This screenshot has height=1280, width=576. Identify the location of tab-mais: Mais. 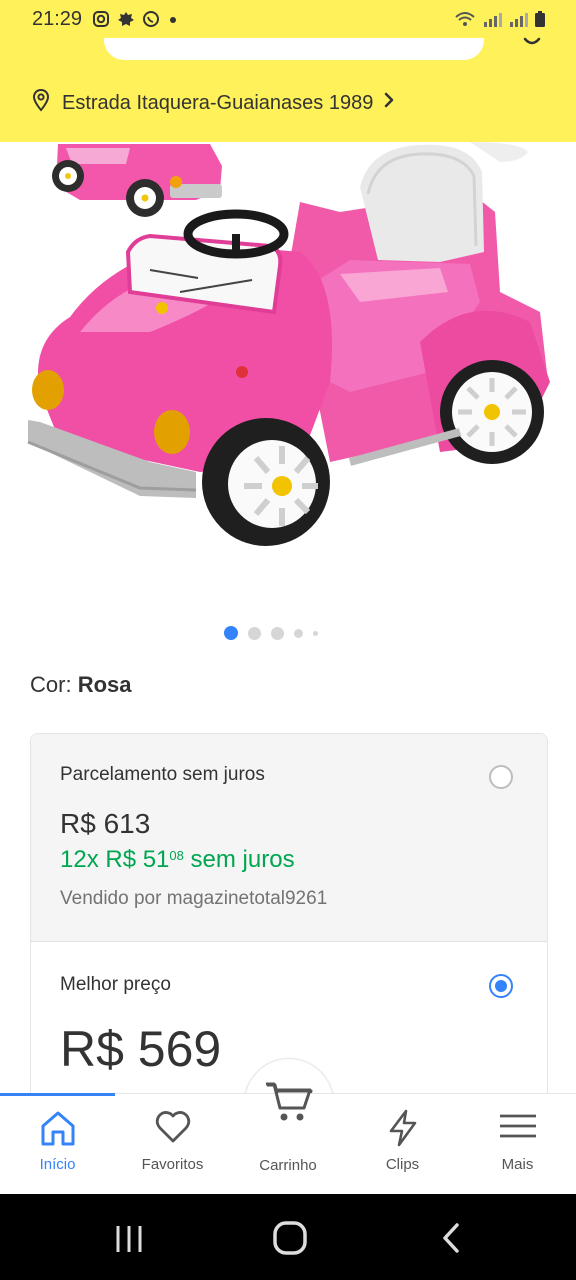
(517, 1144).